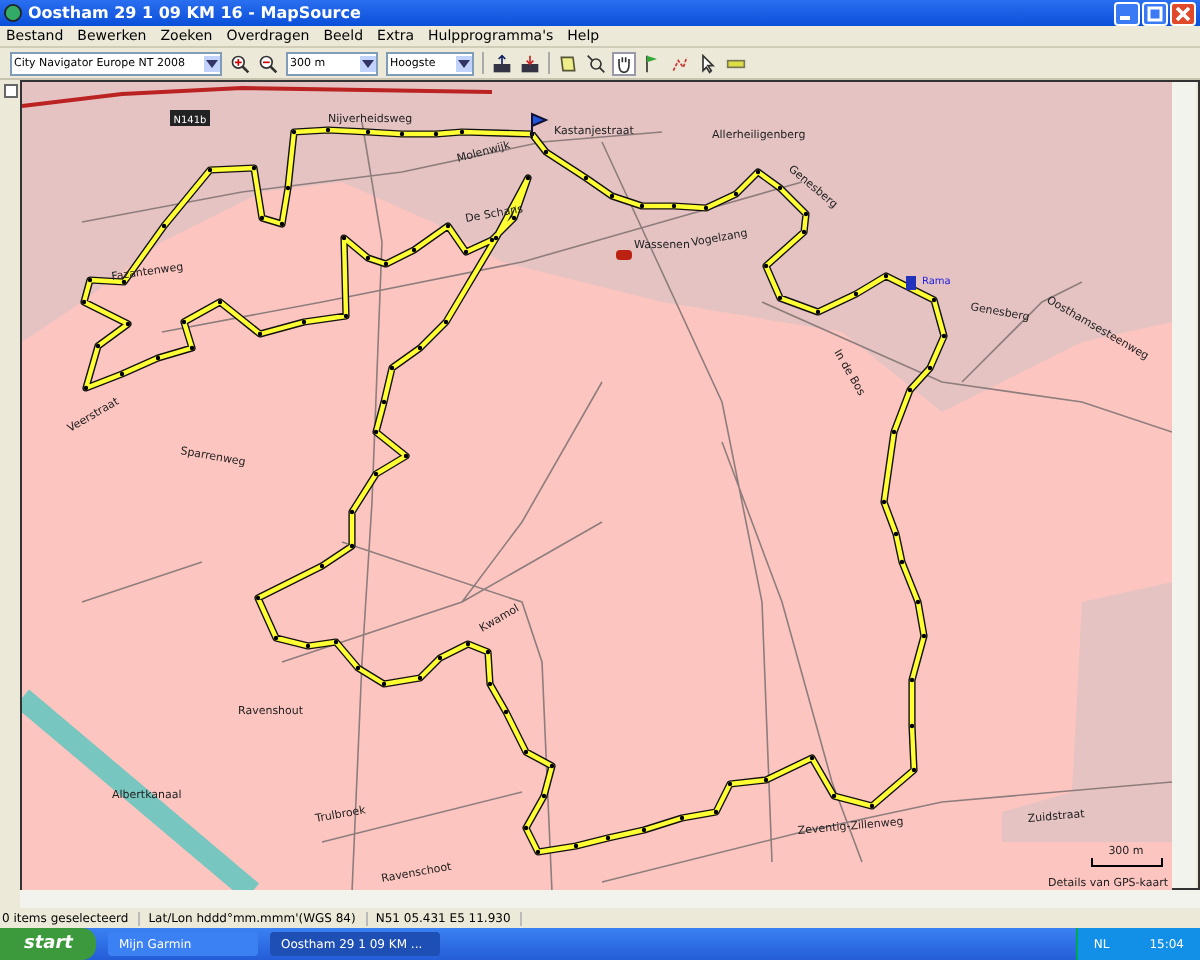  What do you see at coordinates (13, 13) in the screenshot?
I see `globe-icon` at bounding box center [13, 13].